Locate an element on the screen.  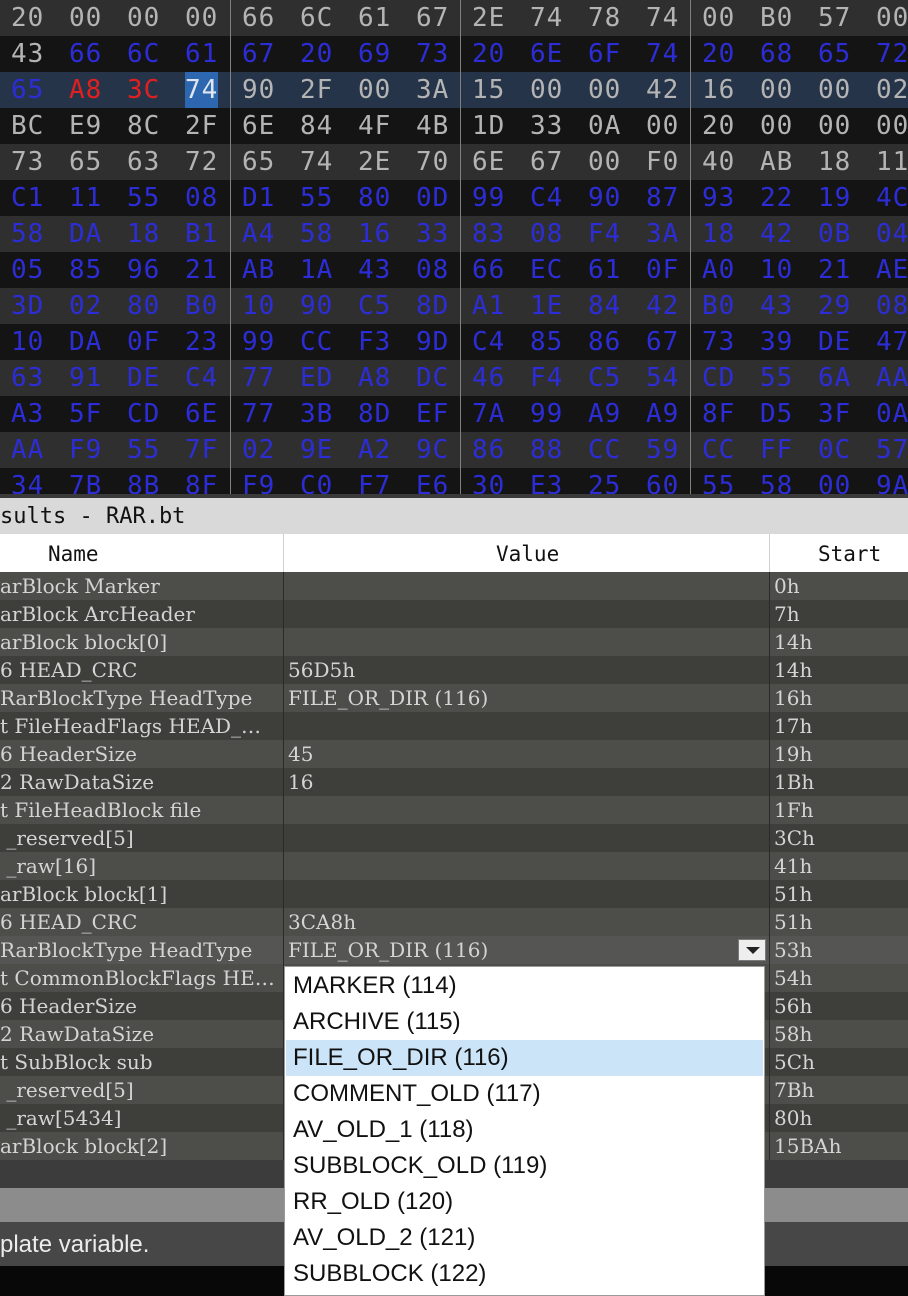
hex-byte: 9C is located at coordinates (432, 450).